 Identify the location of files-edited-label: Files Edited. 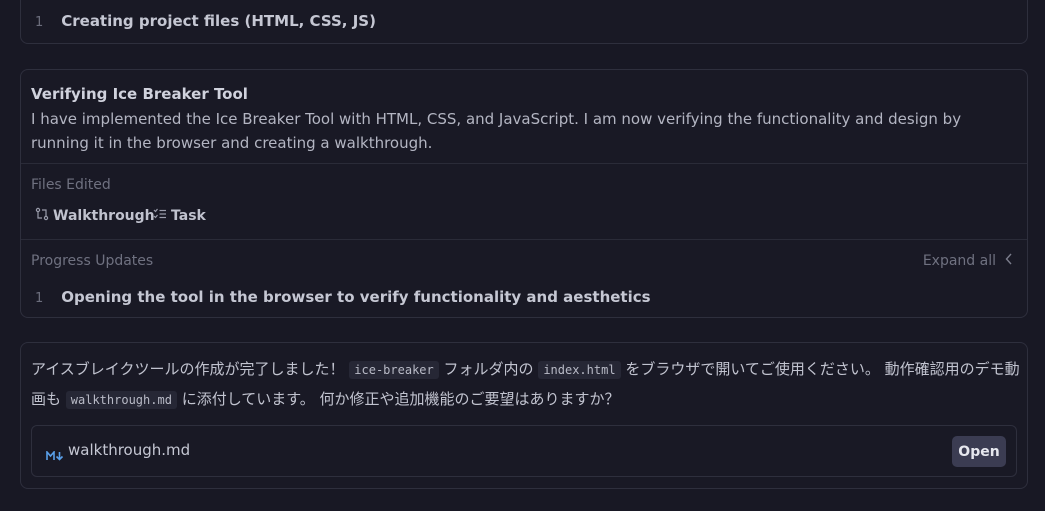
(71, 185).